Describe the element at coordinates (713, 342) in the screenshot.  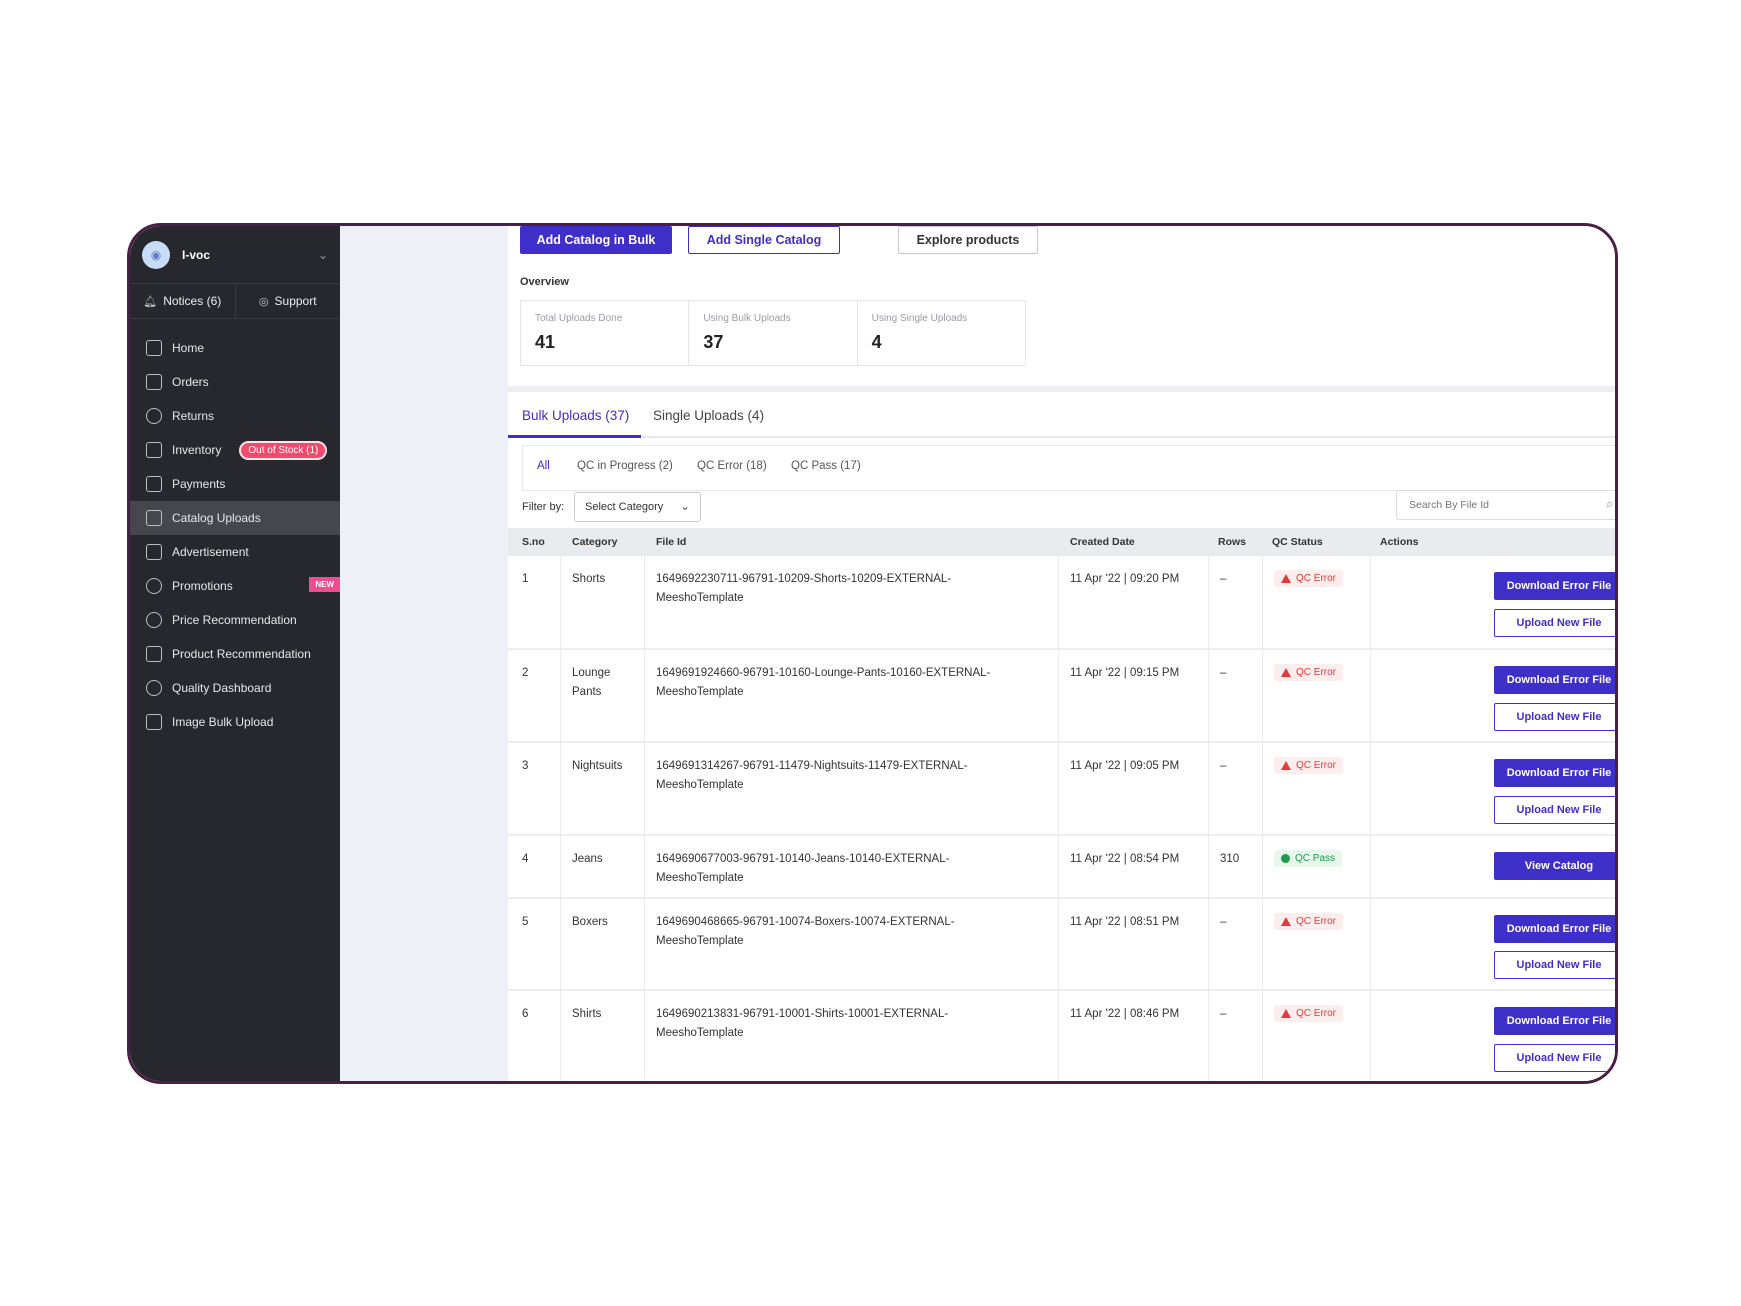
I see `stat-value: 37` at that location.